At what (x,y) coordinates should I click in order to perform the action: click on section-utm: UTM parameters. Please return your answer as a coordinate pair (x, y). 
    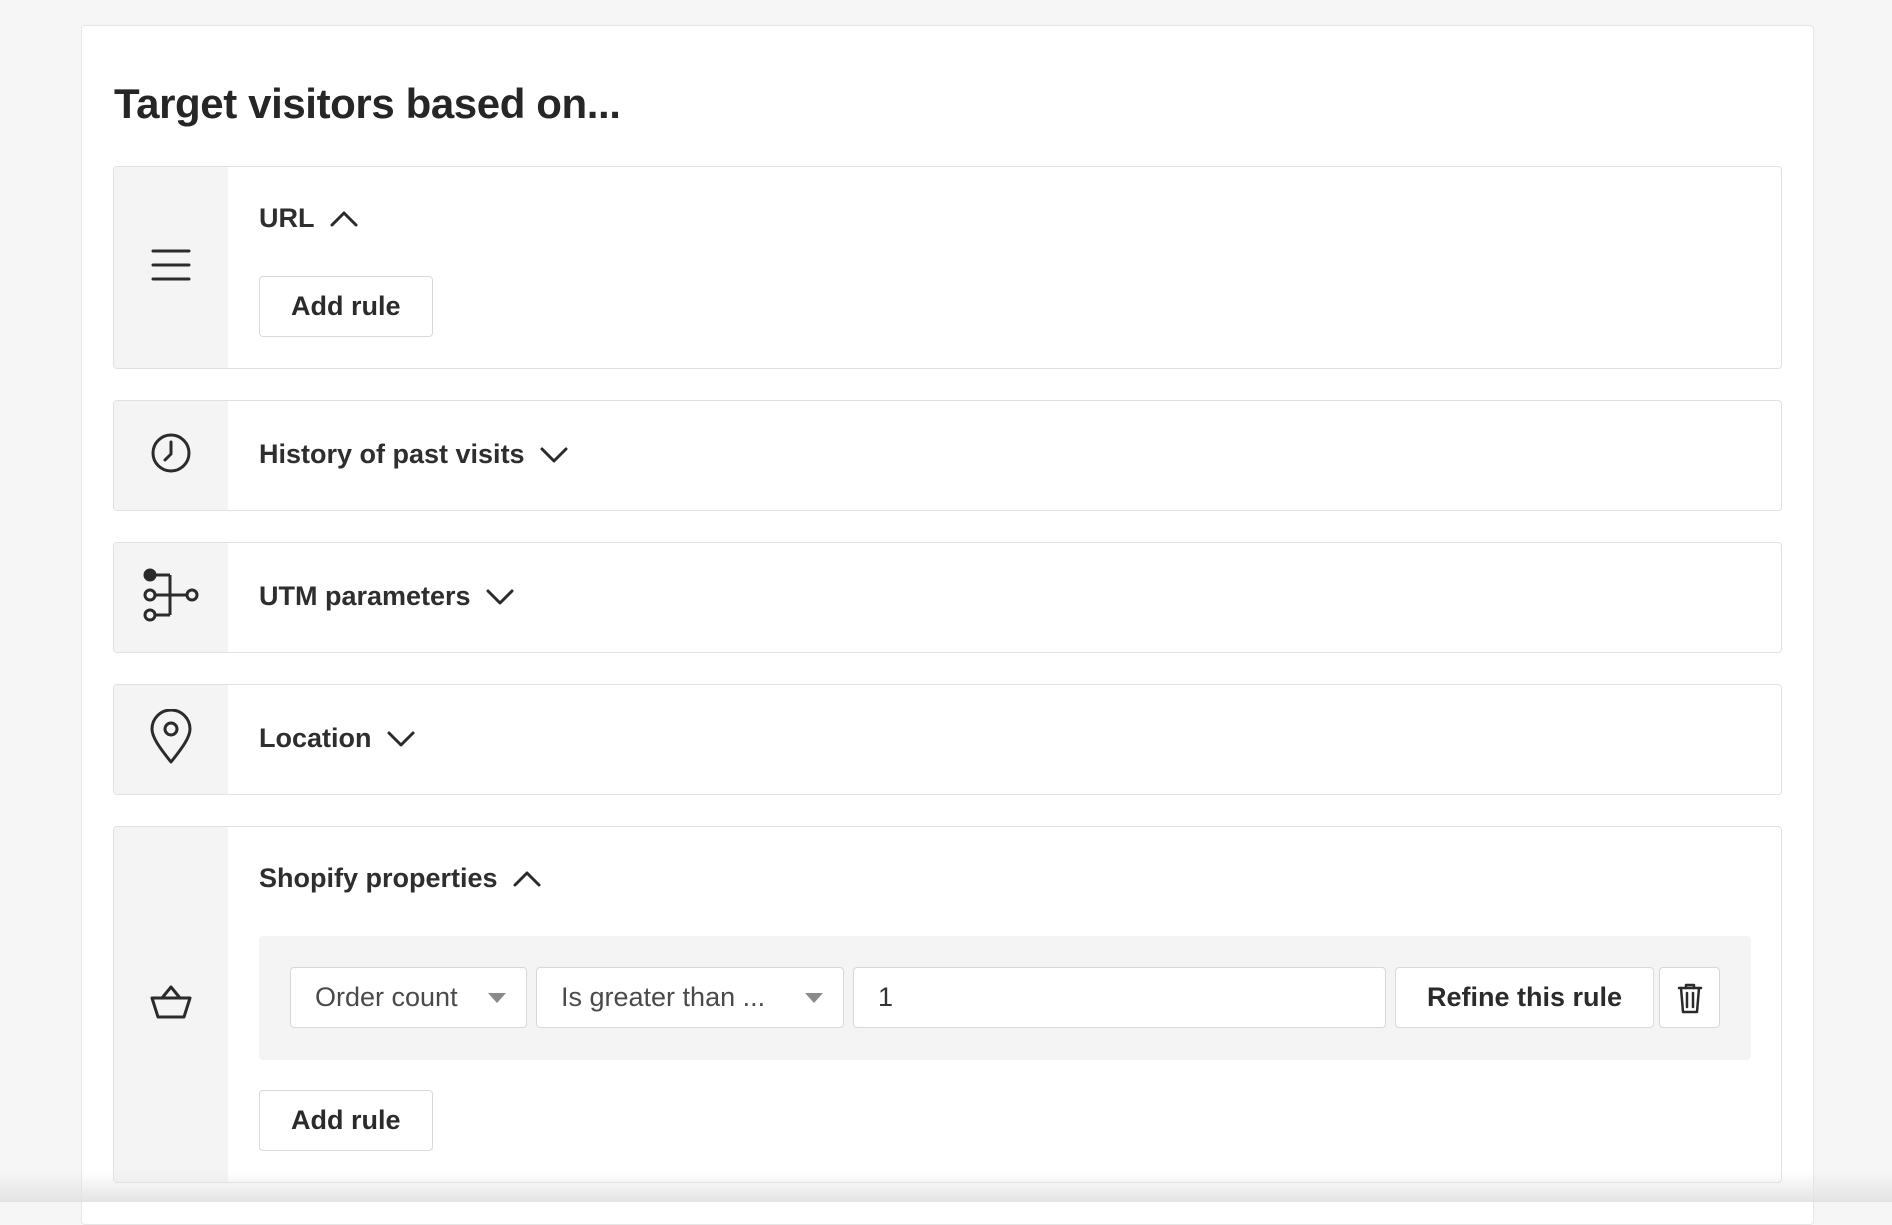
    Looking at the image, I should click on (947, 597).